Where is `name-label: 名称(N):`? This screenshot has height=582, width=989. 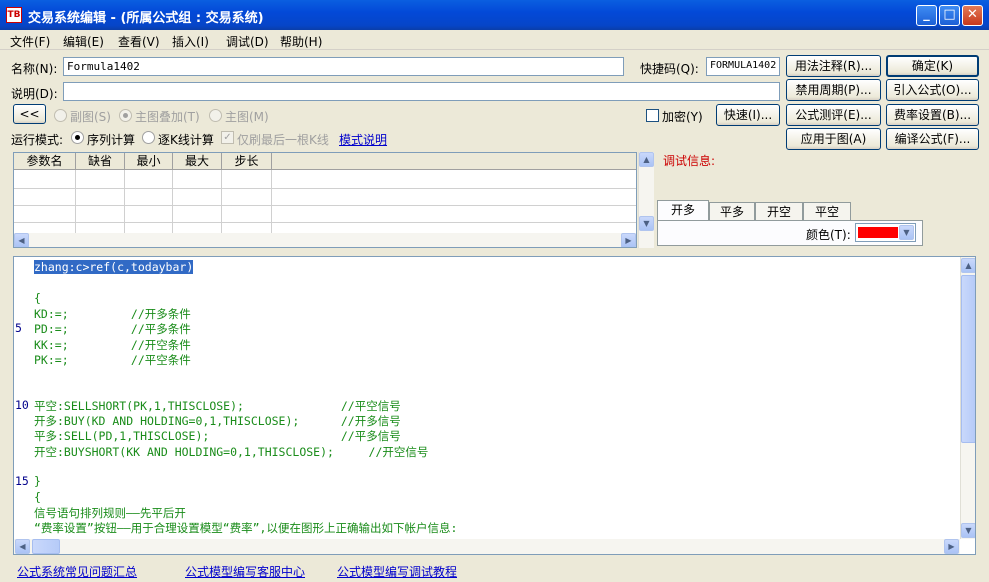 name-label: 名称(N): is located at coordinates (34, 69).